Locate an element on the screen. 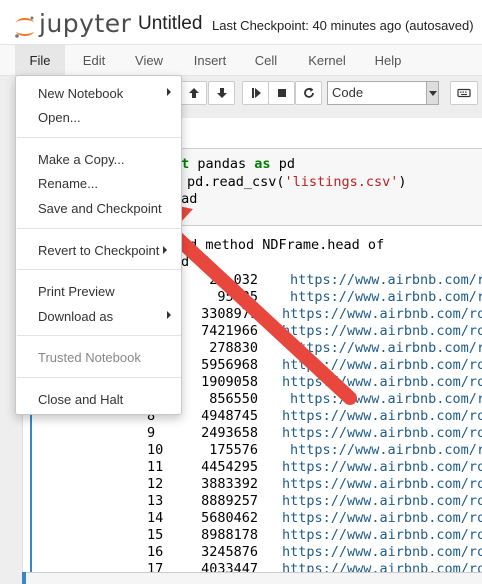  next-cell is located at coordinates (252, 578).